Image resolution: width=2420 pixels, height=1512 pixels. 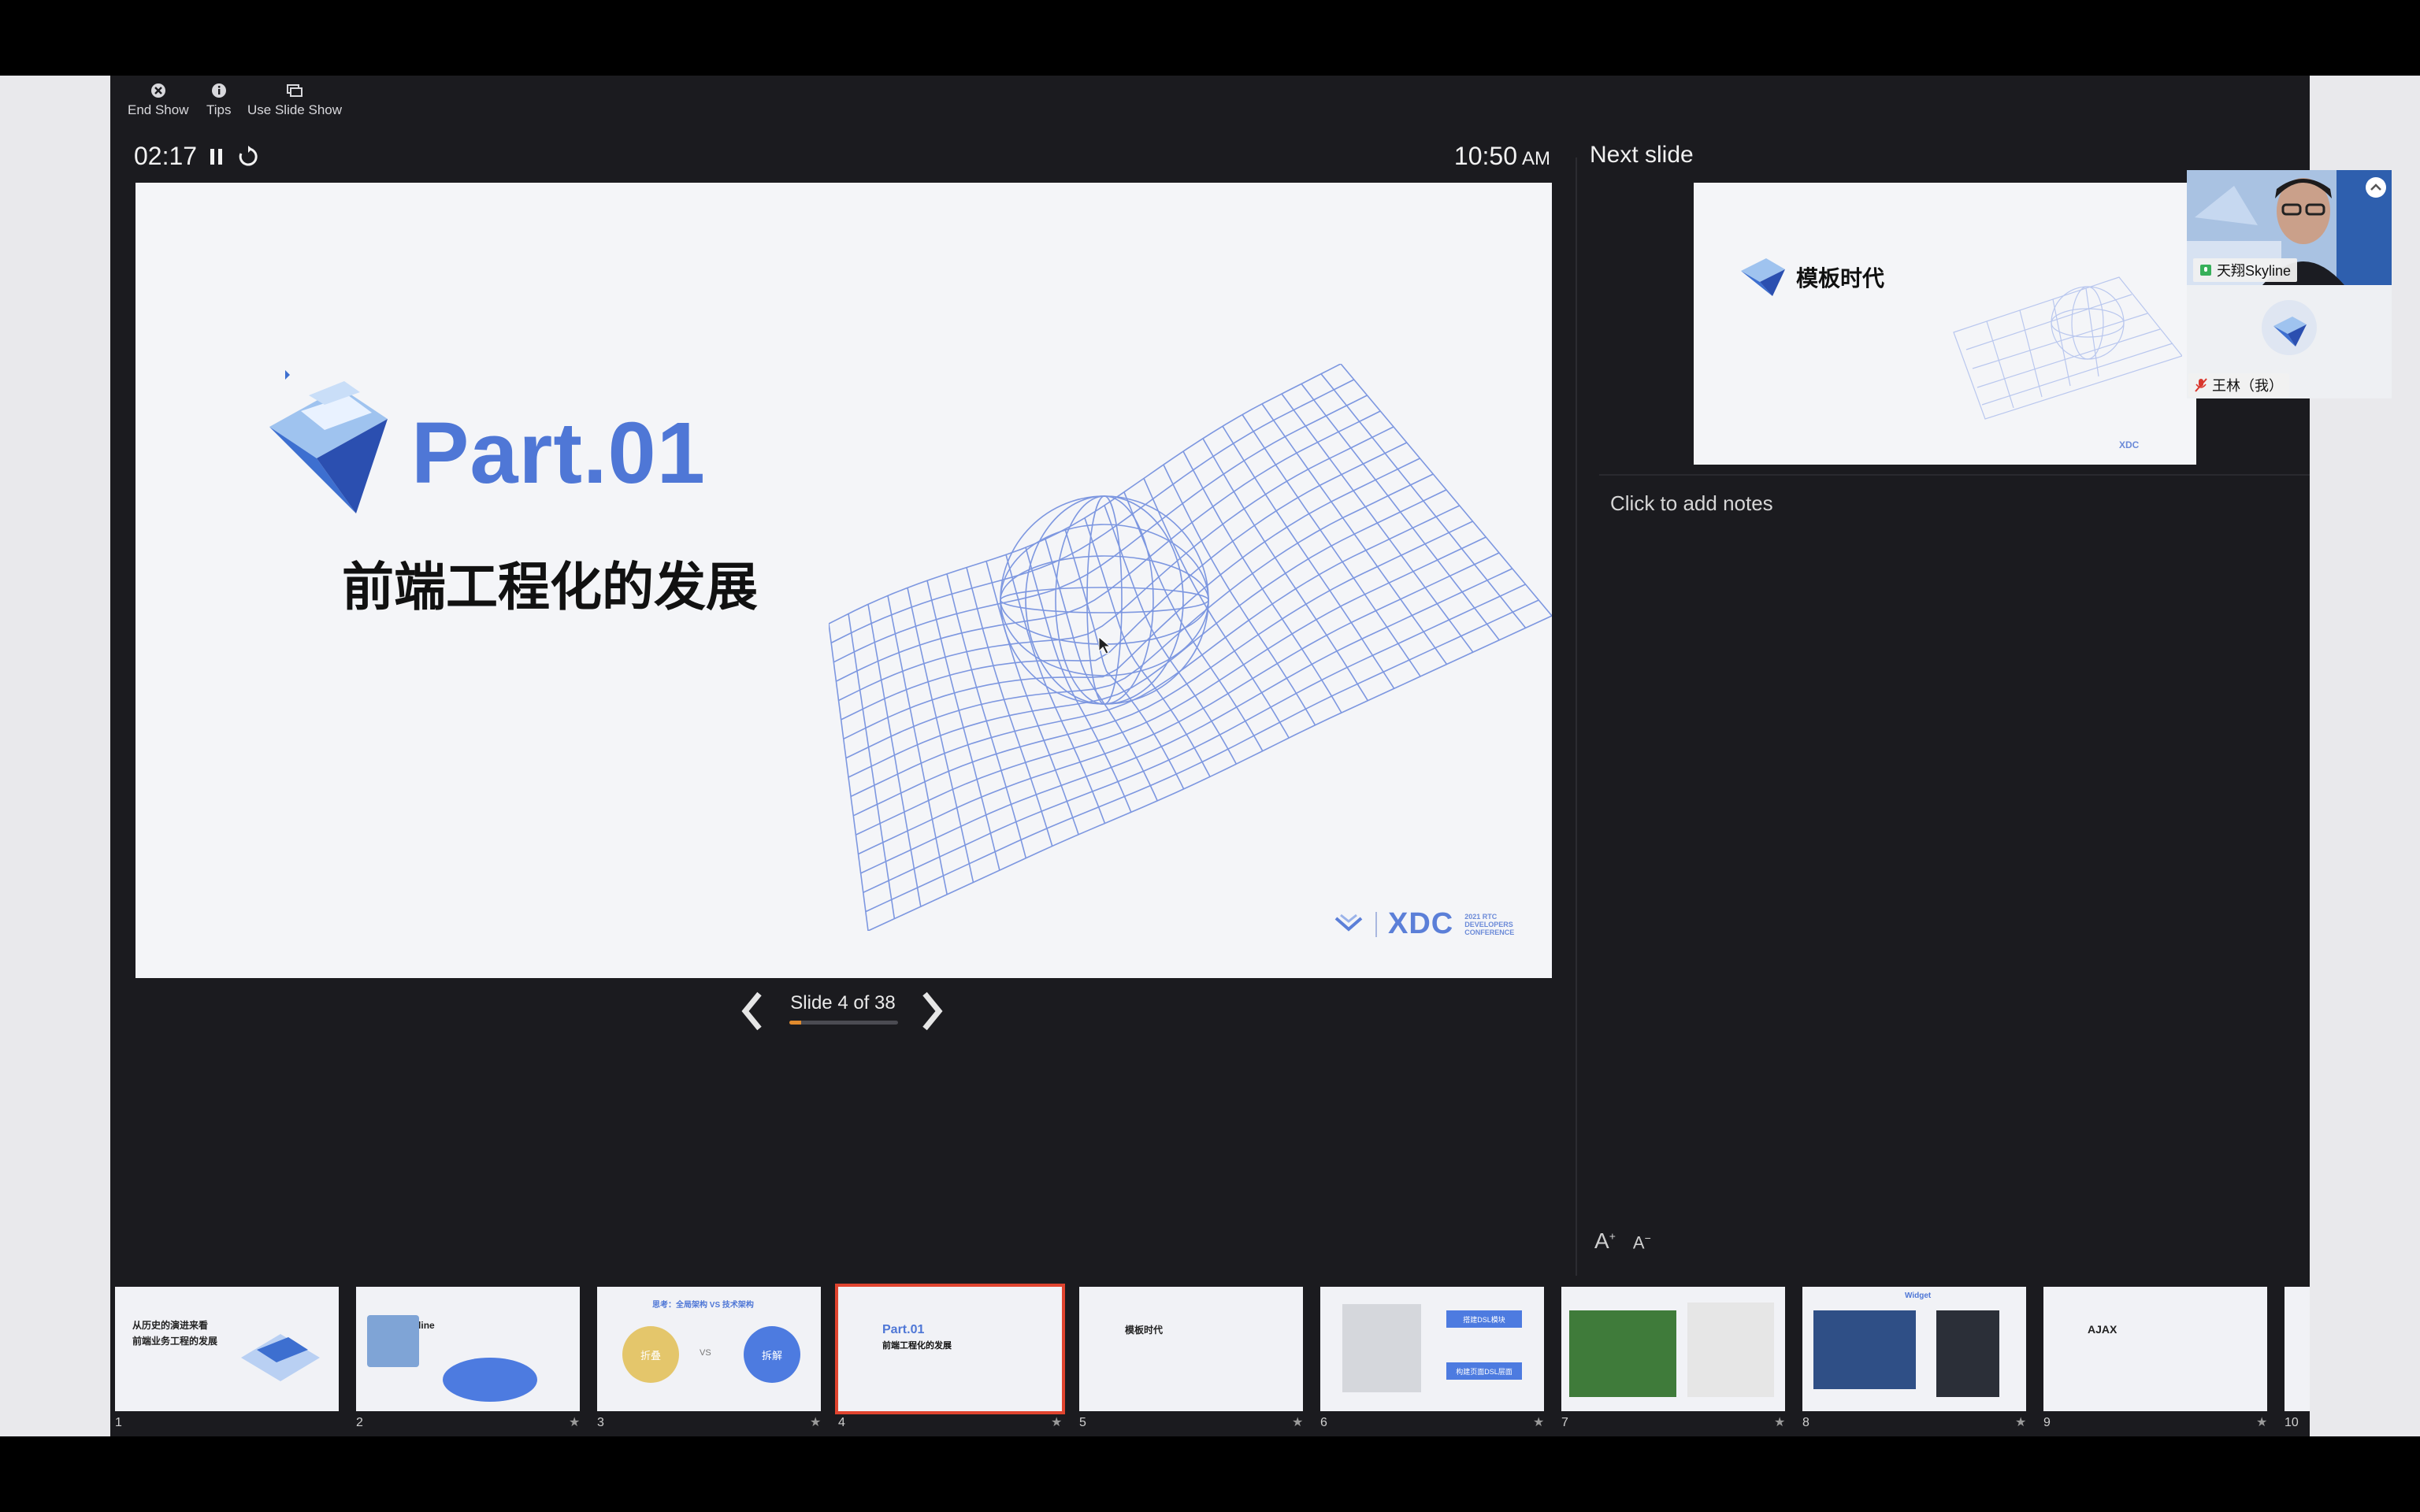 What do you see at coordinates (795, 1023) in the screenshot?
I see `slide-progress-fill` at bounding box center [795, 1023].